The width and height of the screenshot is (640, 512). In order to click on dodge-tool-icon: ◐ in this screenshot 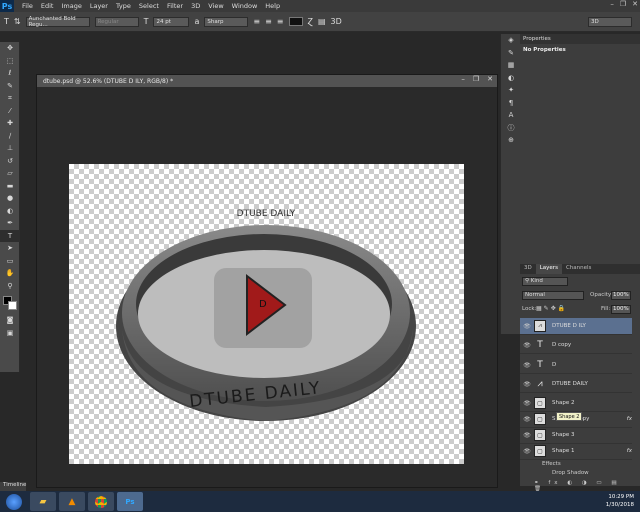, I will do `click(10, 211)`.